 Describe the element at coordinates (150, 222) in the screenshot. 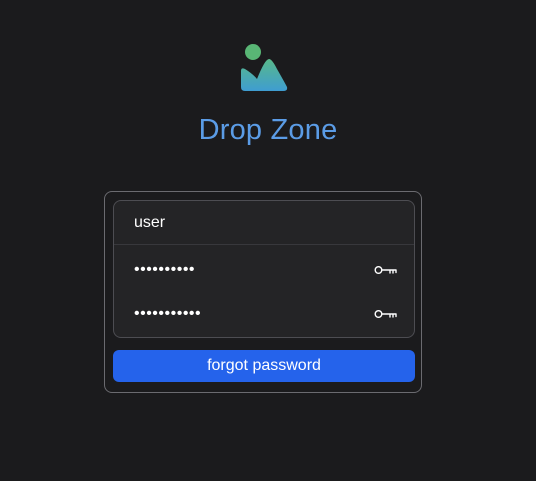

I see `username-value: user` at that location.